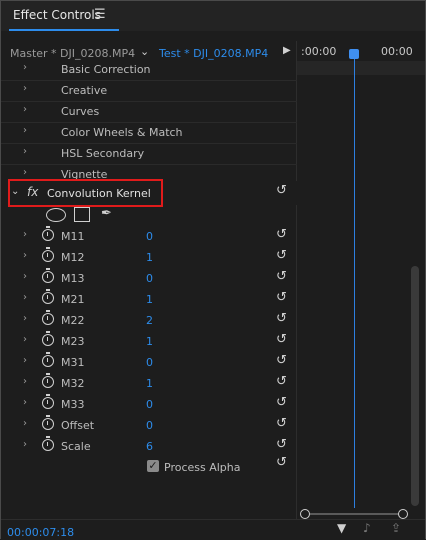 This screenshot has width=426, height=540. I want to click on mask-tools: ✒, so click(93, 215).